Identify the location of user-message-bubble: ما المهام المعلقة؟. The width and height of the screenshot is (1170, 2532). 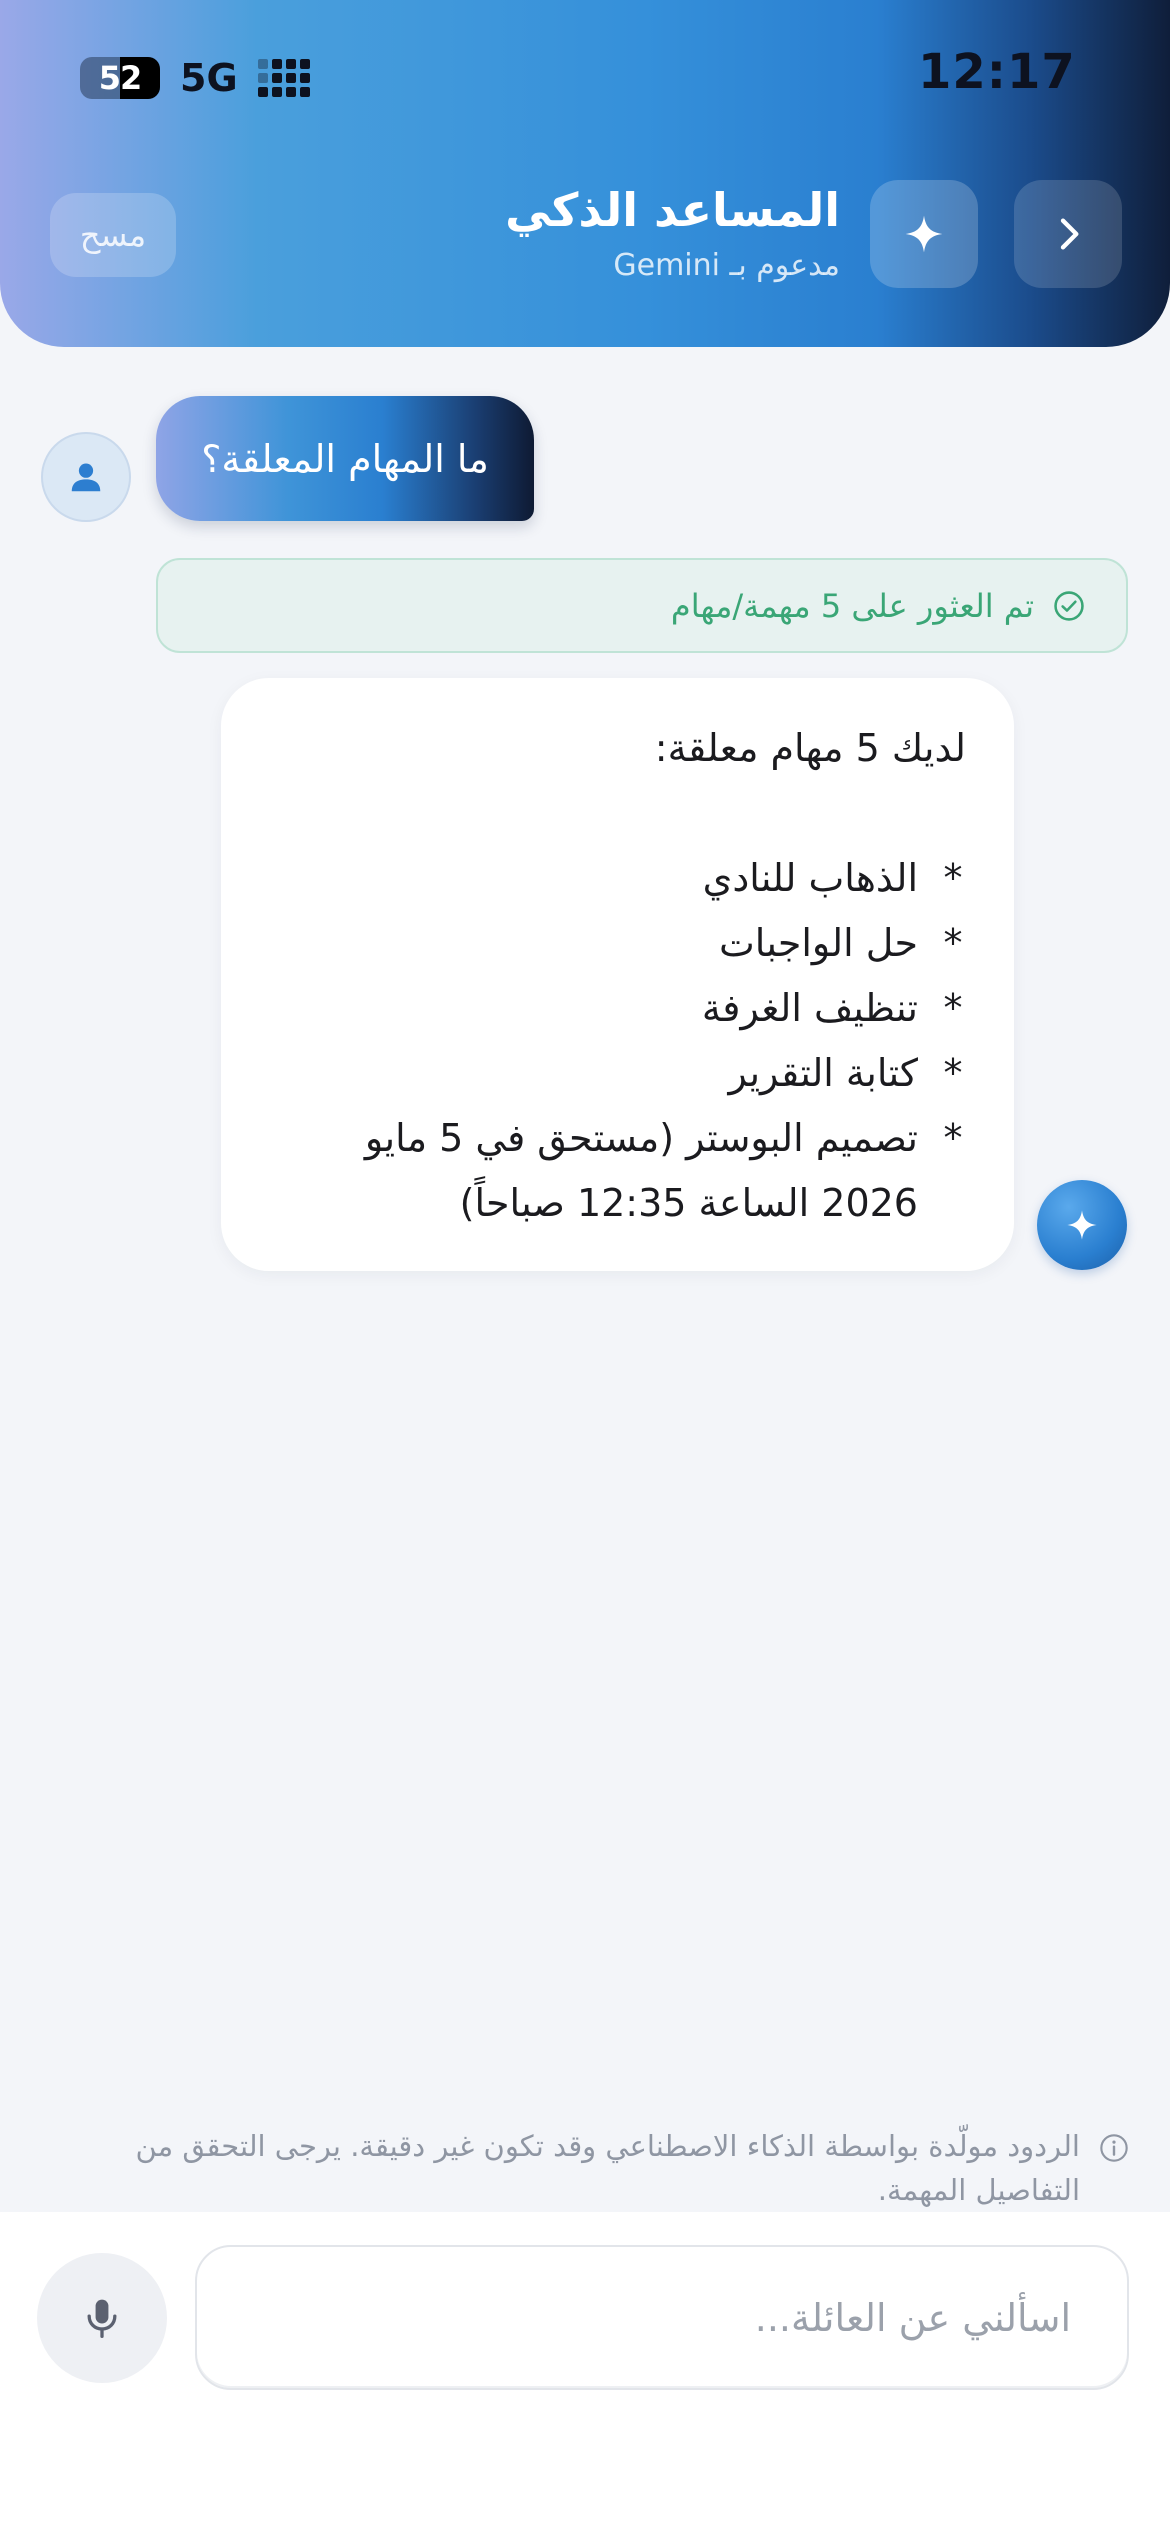
(345, 458).